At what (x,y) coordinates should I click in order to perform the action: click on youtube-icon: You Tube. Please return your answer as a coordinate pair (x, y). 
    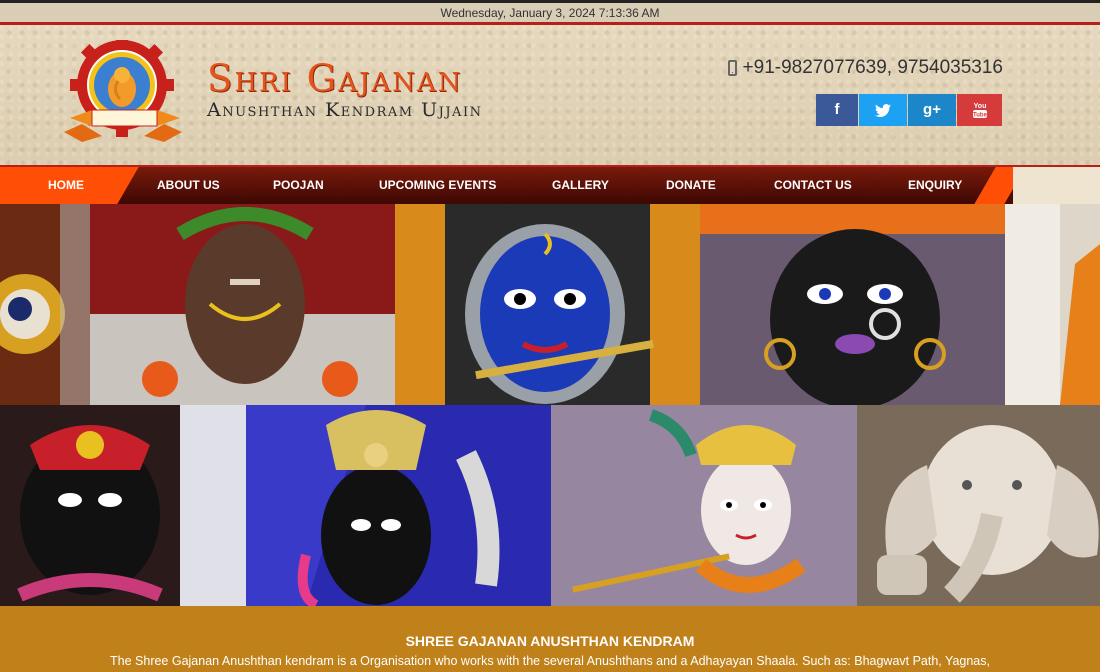
    Looking at the image, I should click on (979, 110).